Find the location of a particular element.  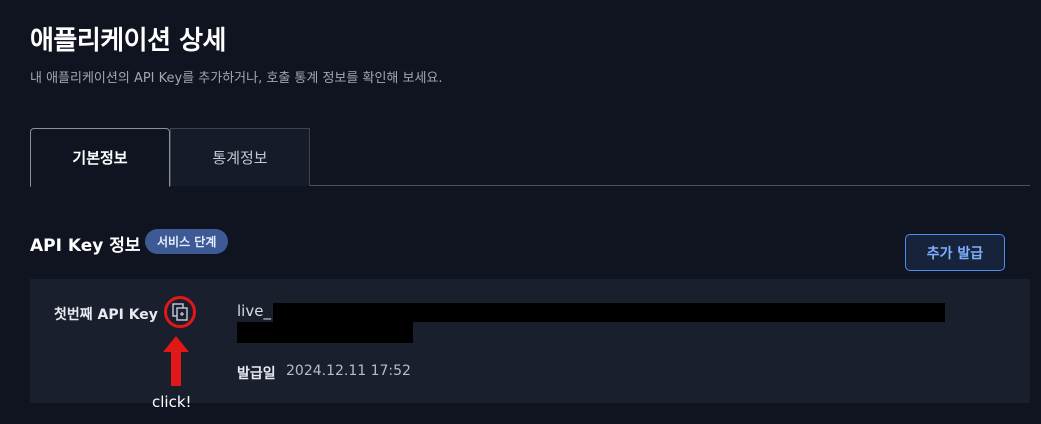

copy-button is located at coordinates (180, 312).